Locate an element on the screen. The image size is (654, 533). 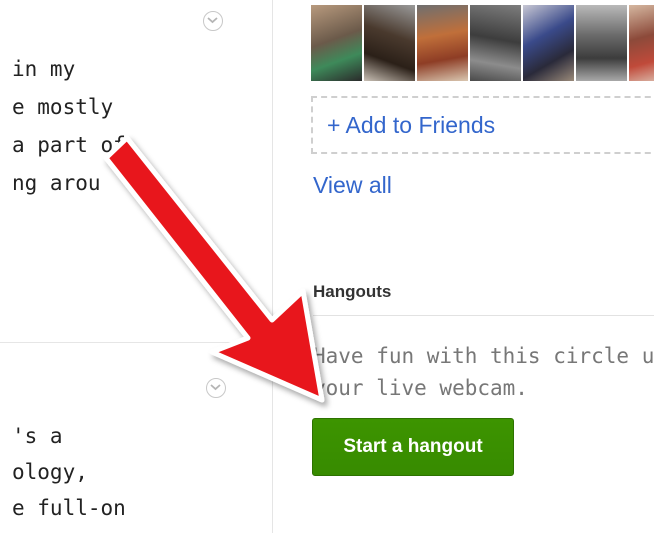
member-avatars is located at coordinates (482, 43).